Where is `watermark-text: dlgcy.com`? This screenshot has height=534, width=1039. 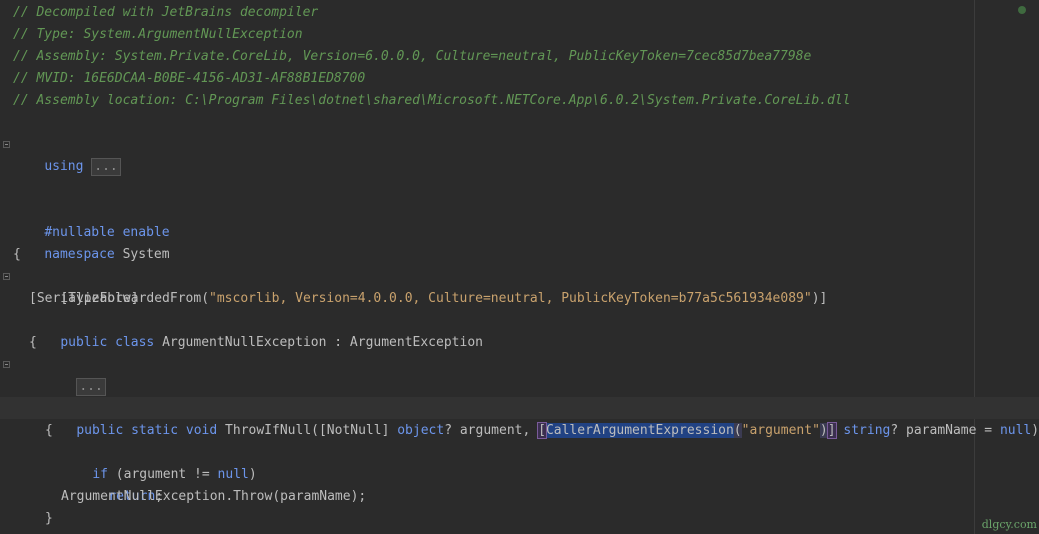
watermark-text: dlgcy.com is located at coordinates (1009, 524).